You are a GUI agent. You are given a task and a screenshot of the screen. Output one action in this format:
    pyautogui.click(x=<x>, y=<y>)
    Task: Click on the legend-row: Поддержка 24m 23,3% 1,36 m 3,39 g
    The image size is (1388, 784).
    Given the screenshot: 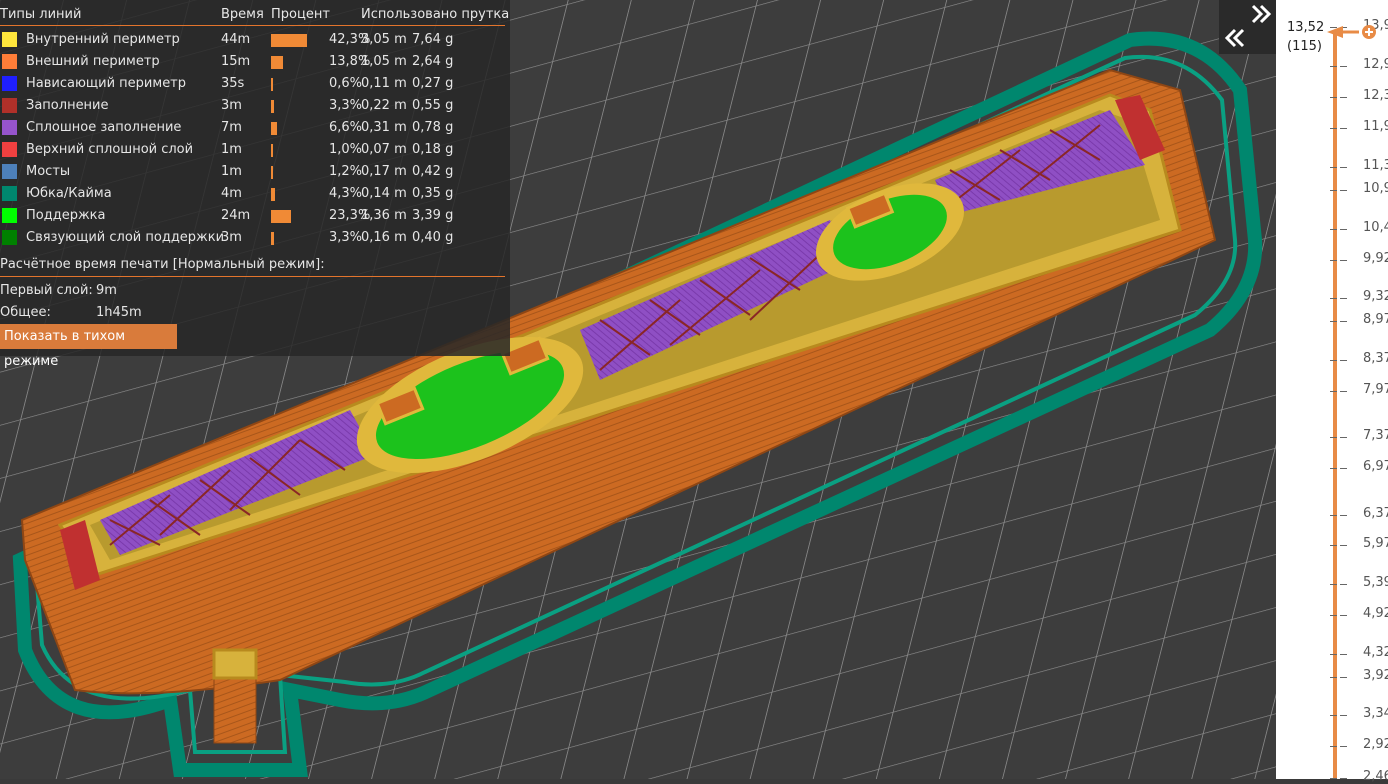 What is the action you would take?
    pyautogui.click(x=252, y=216)
    